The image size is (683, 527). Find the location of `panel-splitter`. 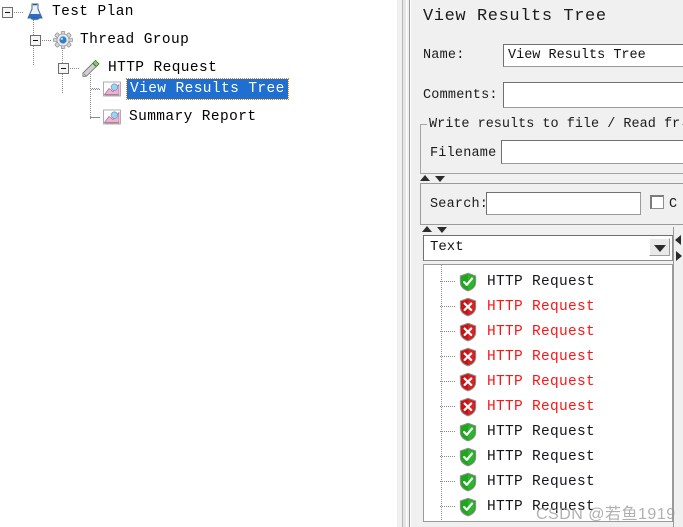

panel-splitter is located at coordinates (403, 263).